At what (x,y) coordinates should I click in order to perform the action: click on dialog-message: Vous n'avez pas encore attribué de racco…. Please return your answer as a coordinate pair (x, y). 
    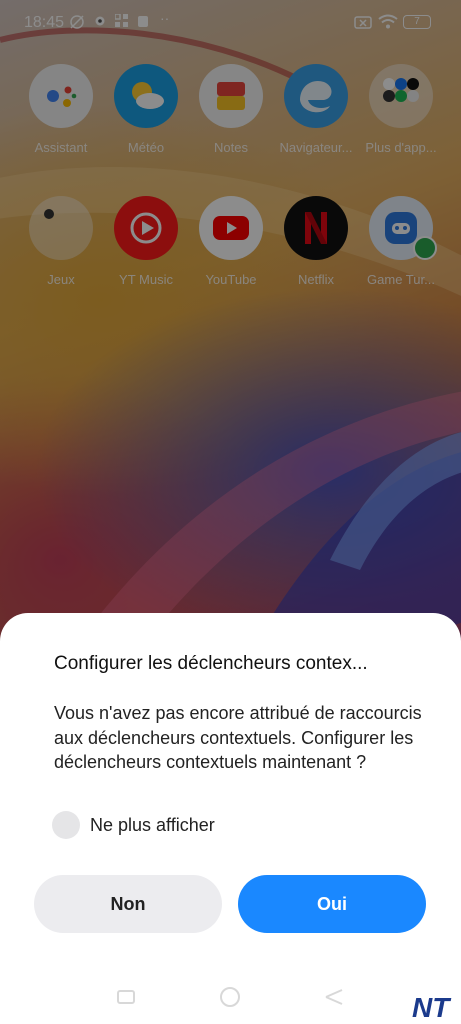
    Looking at the image, I should click on (238, 737).